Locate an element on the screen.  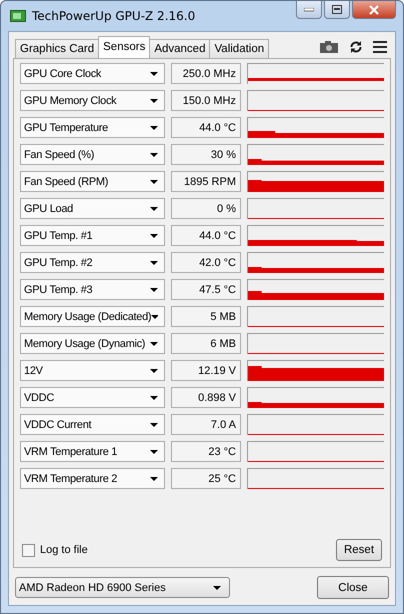
maximize-icon is located at coordinates (337, 9).